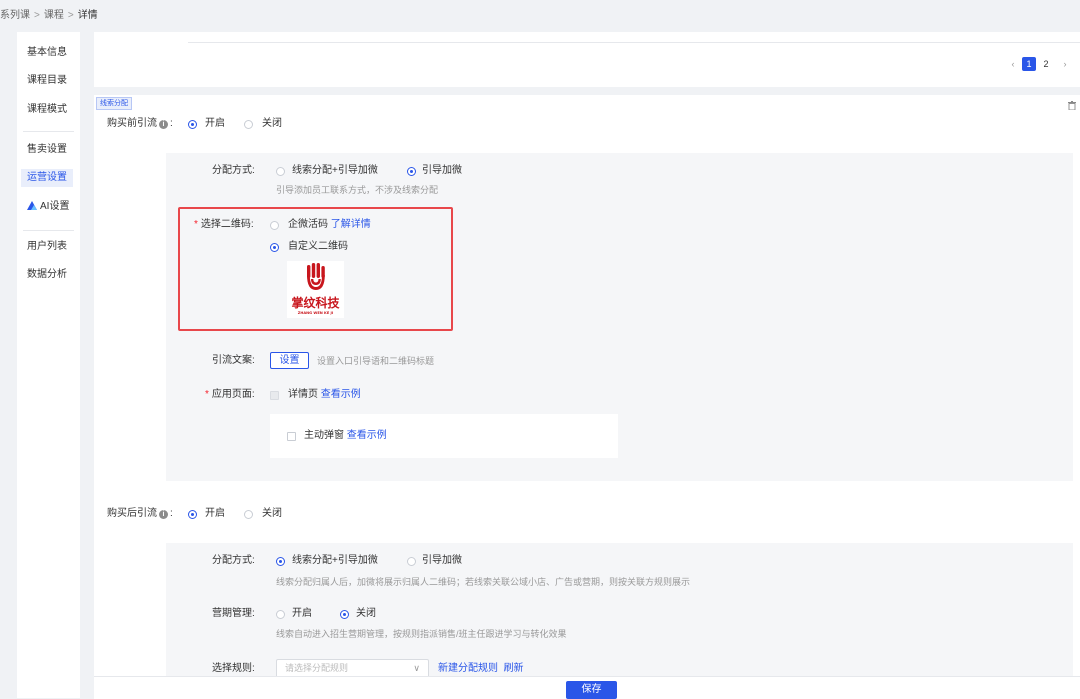 Image resolution: width=1080 pixels, height=699 pixels. What do you see at coordinates (591, 690) in the screenshot?
I see `save-button: 保存` at bounding box center [591, 690].